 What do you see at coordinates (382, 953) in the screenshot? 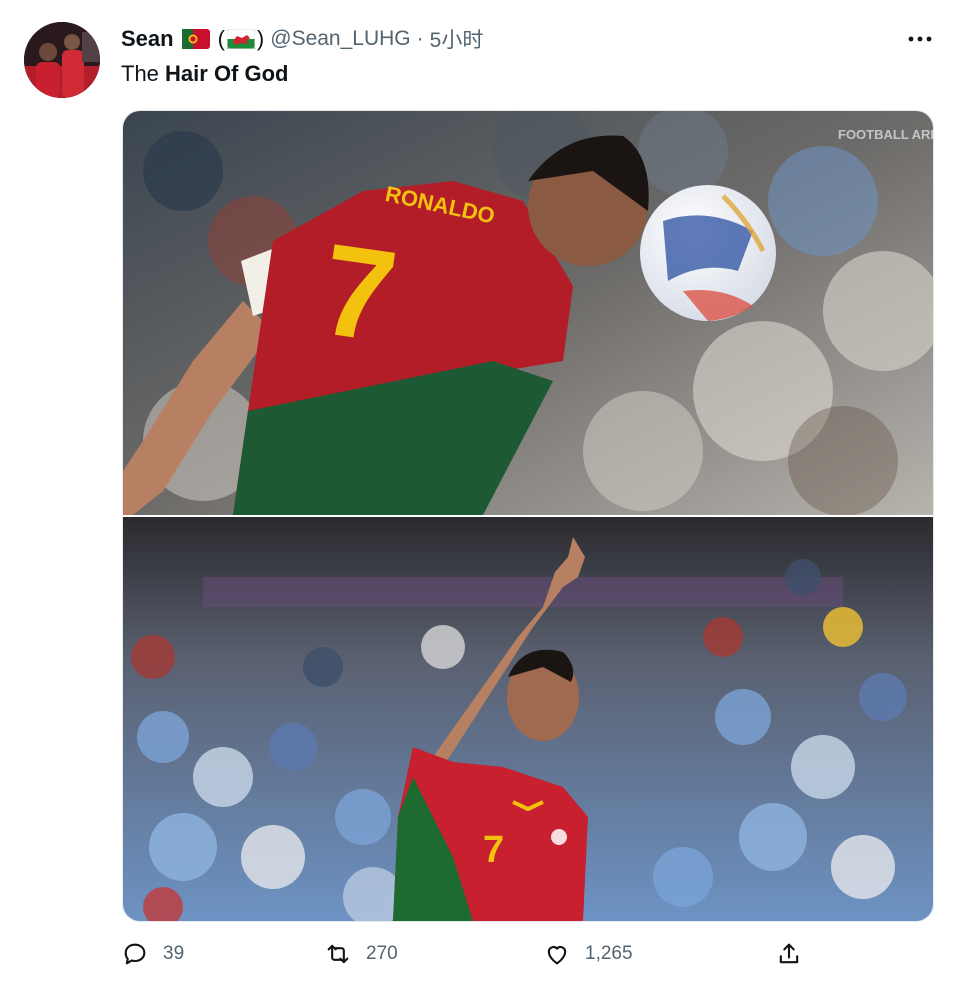
I see `retweet-count: 270` at bounding box center [382, 953].